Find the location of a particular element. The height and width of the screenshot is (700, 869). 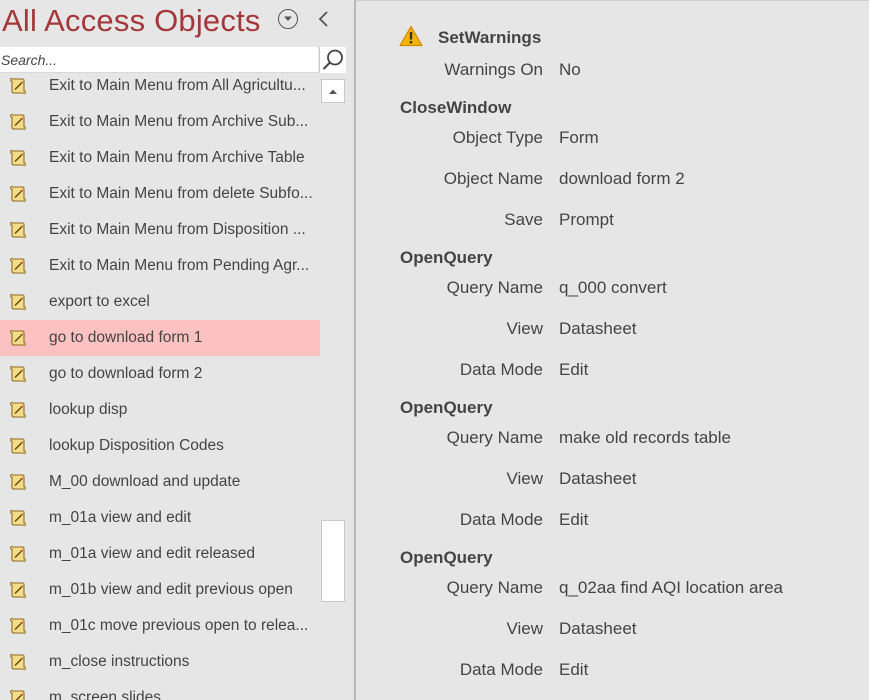

chevron-left-icon is located at coordinates (323, 19).